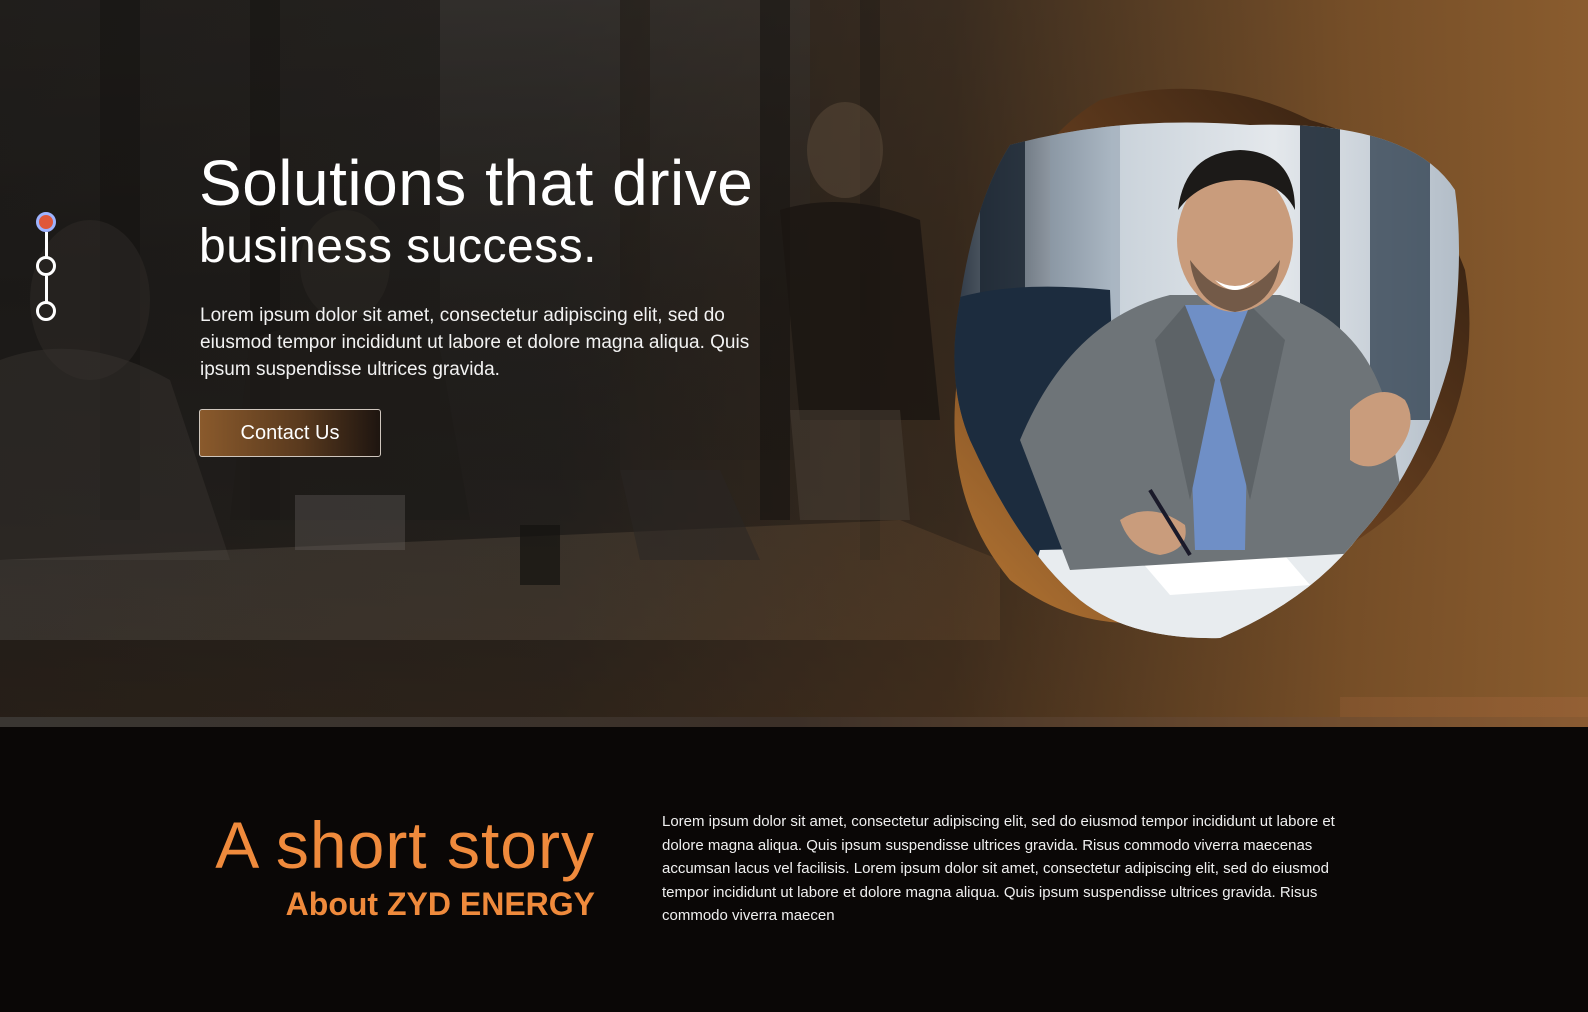  I want to click on story-title: A short story, so click(405, 845).